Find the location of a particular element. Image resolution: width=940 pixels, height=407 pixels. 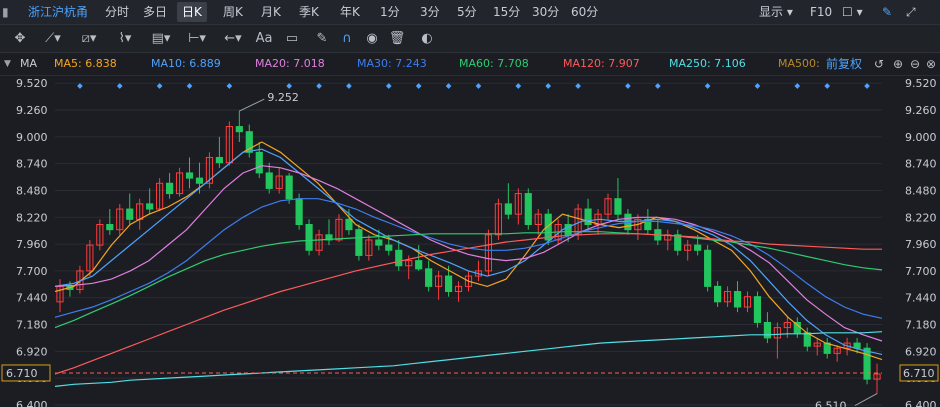

tab-timeframe-5: 季K is located at coordinates (309, 12).